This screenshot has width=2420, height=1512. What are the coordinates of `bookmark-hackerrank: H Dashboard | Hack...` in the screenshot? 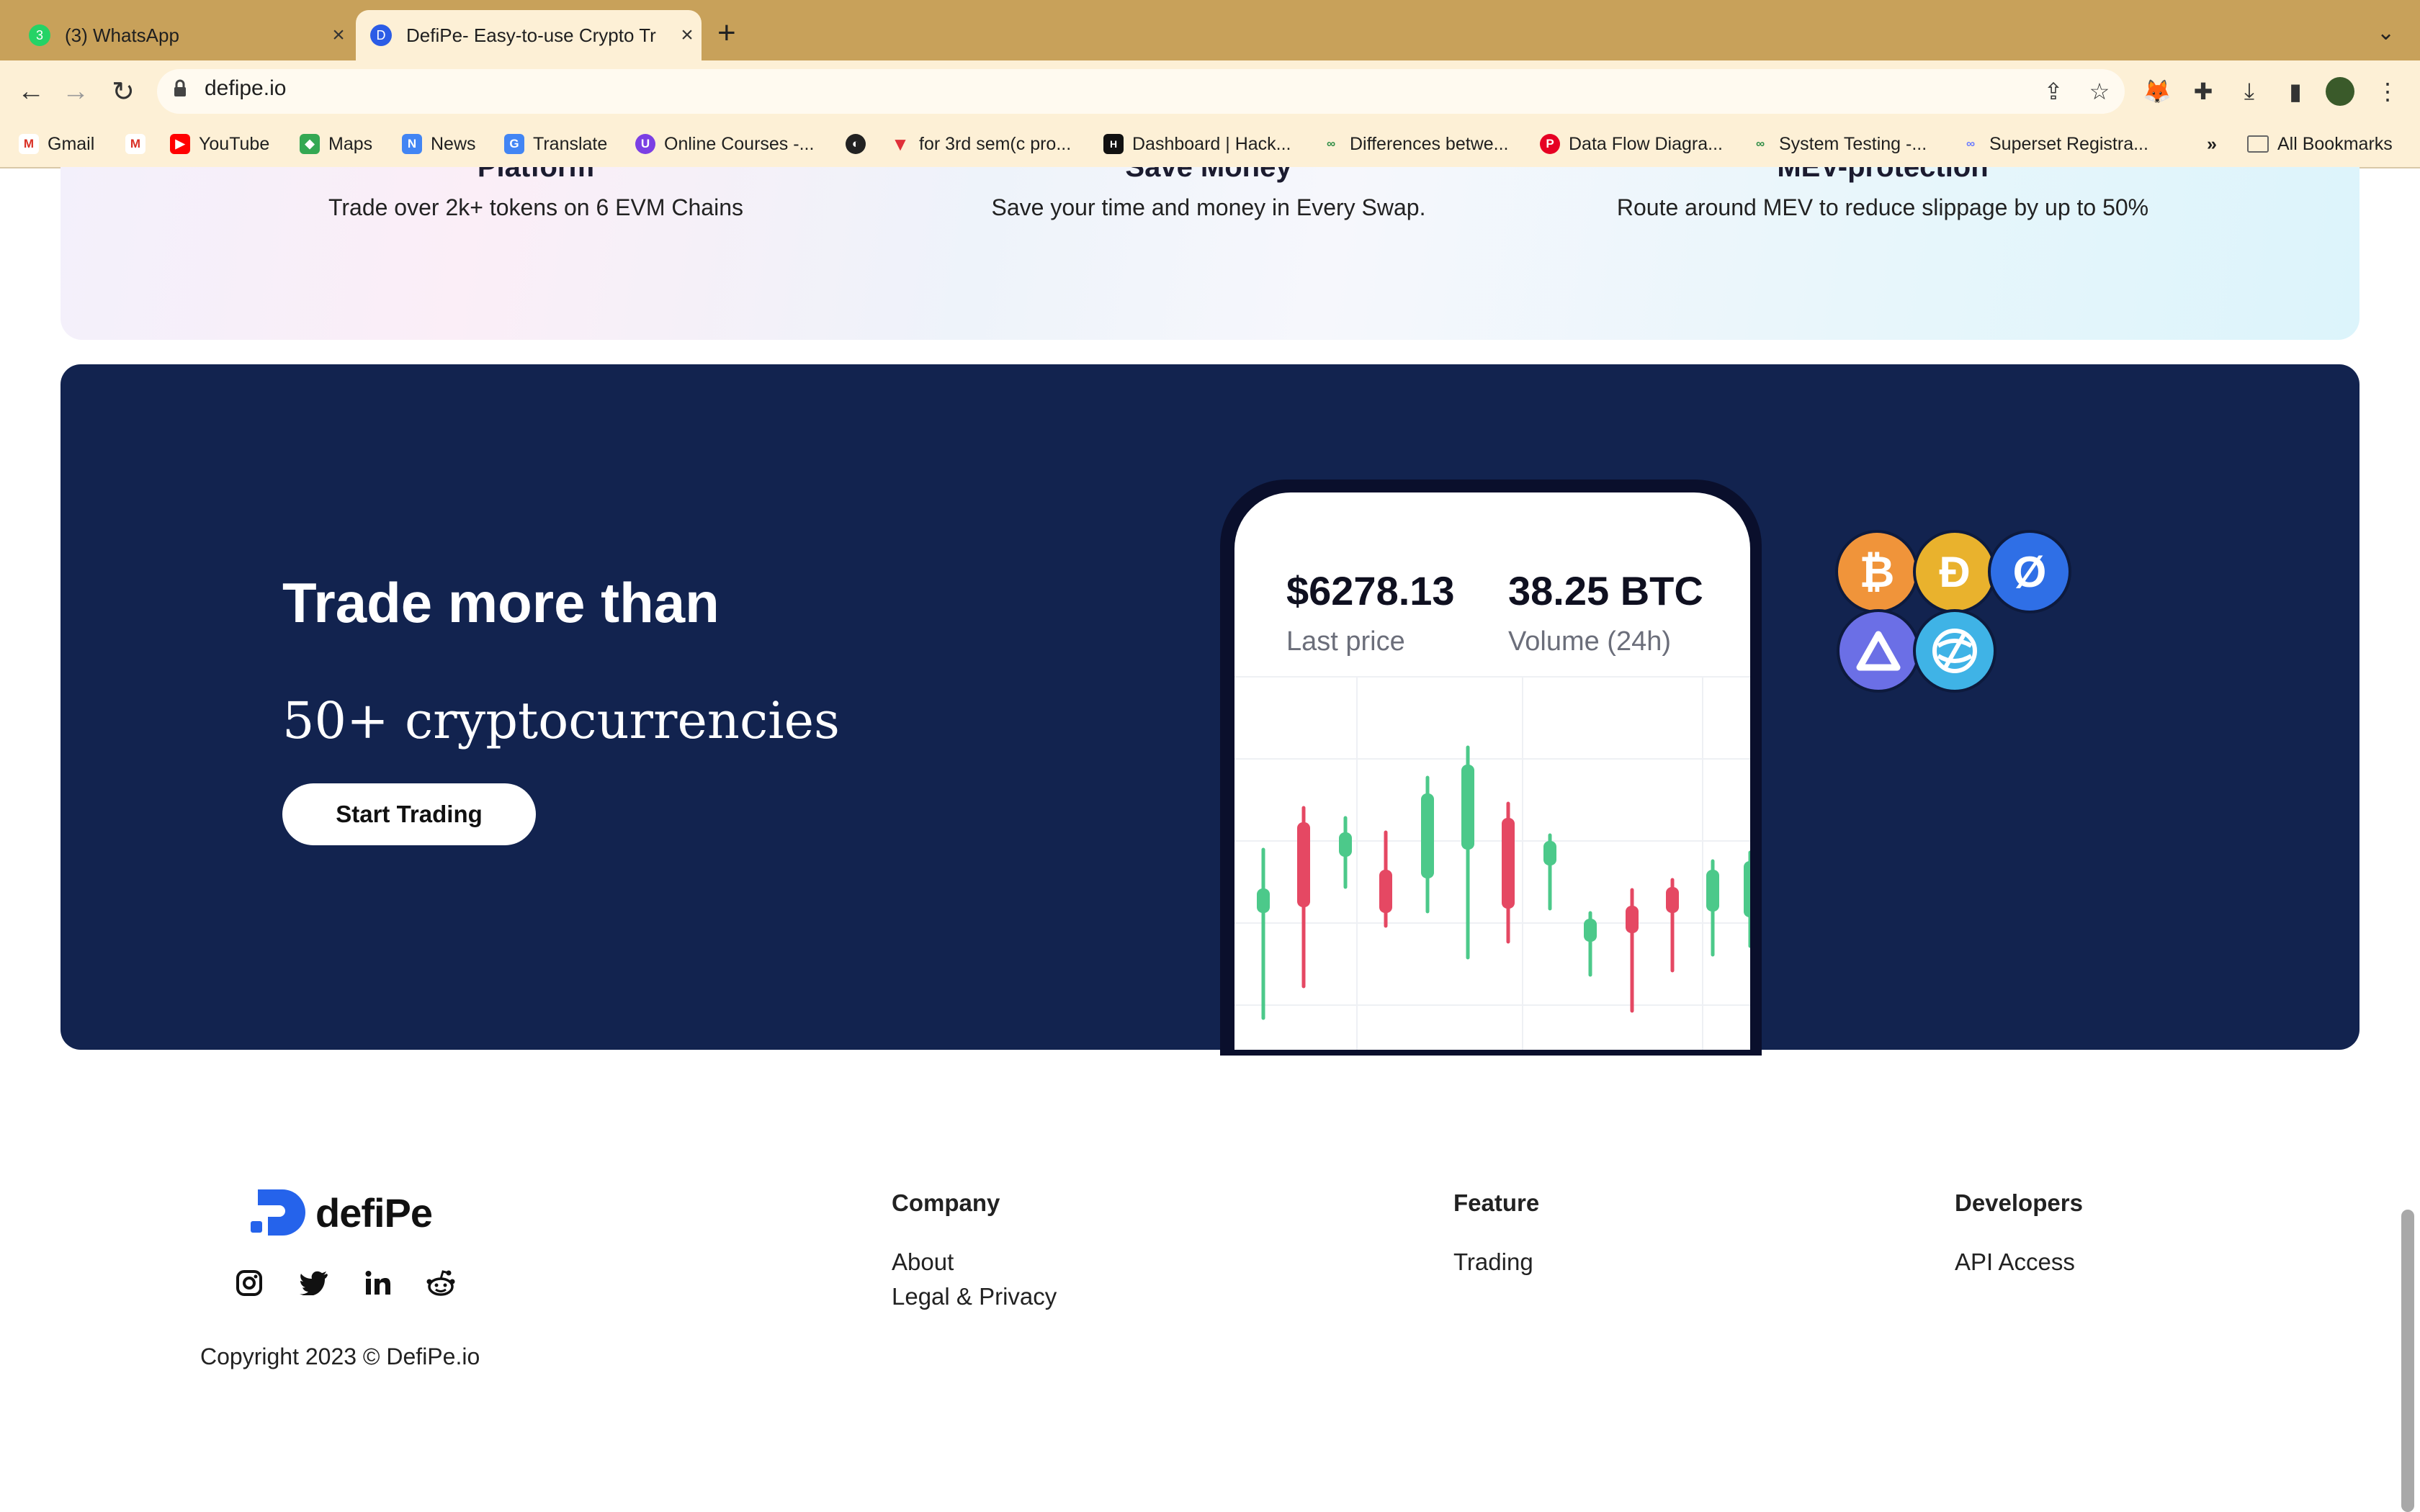 It's located at (1197, 144).